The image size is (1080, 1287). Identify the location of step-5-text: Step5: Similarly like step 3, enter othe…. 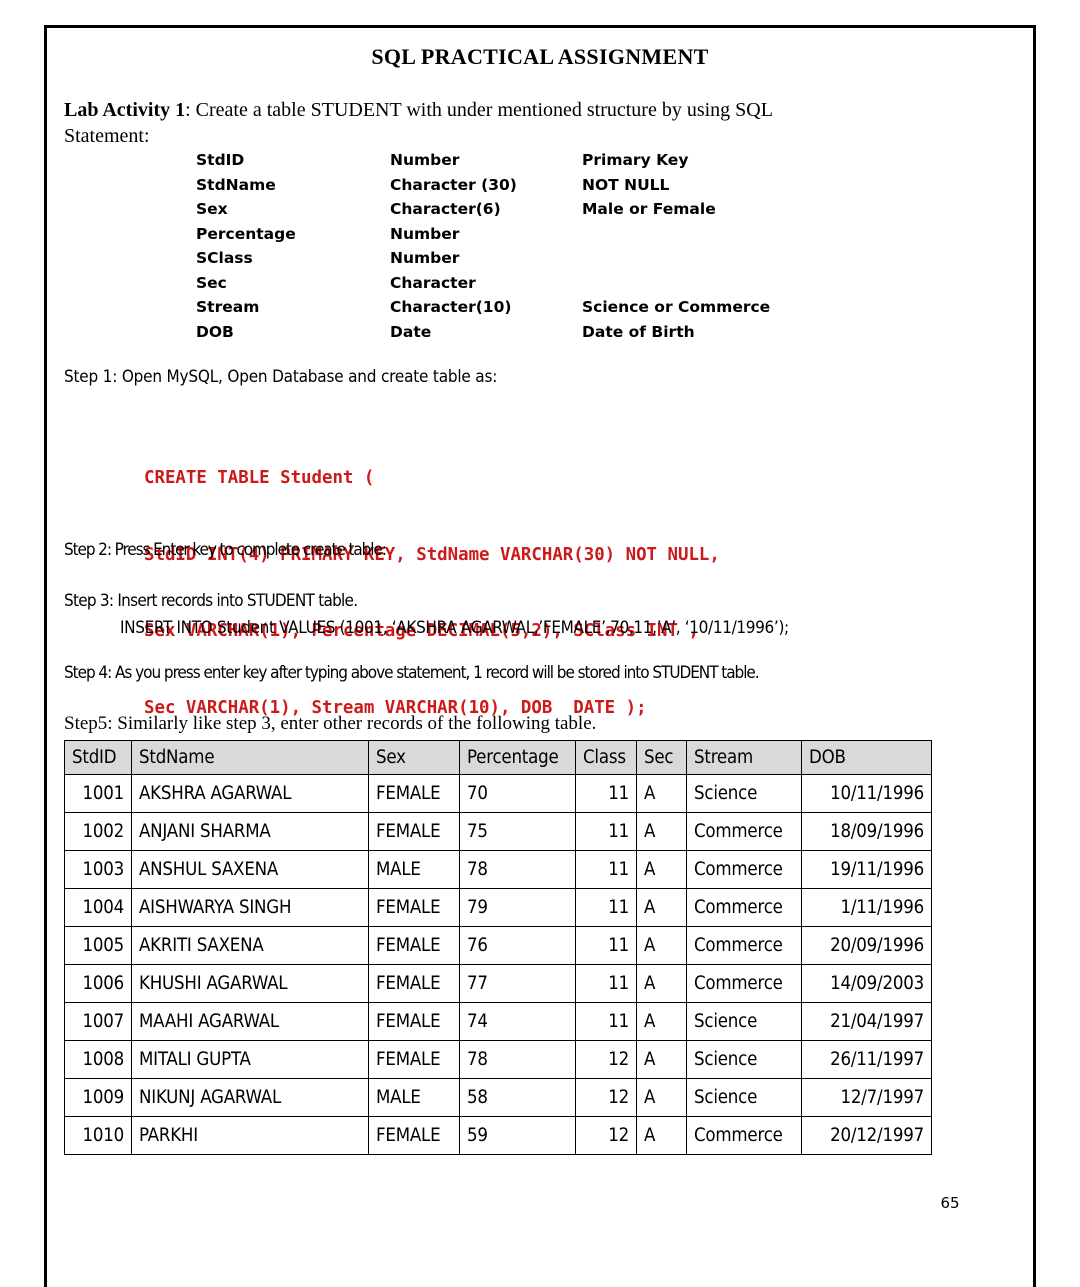
(330, 723).